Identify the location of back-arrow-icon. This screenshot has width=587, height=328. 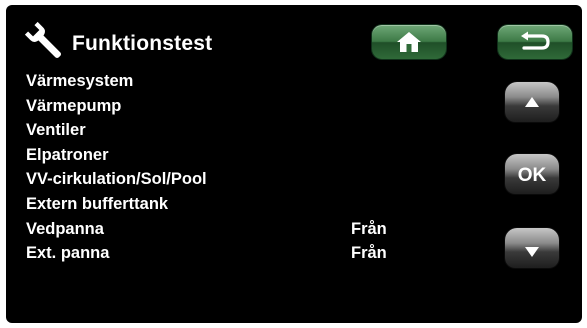
(535, 40).